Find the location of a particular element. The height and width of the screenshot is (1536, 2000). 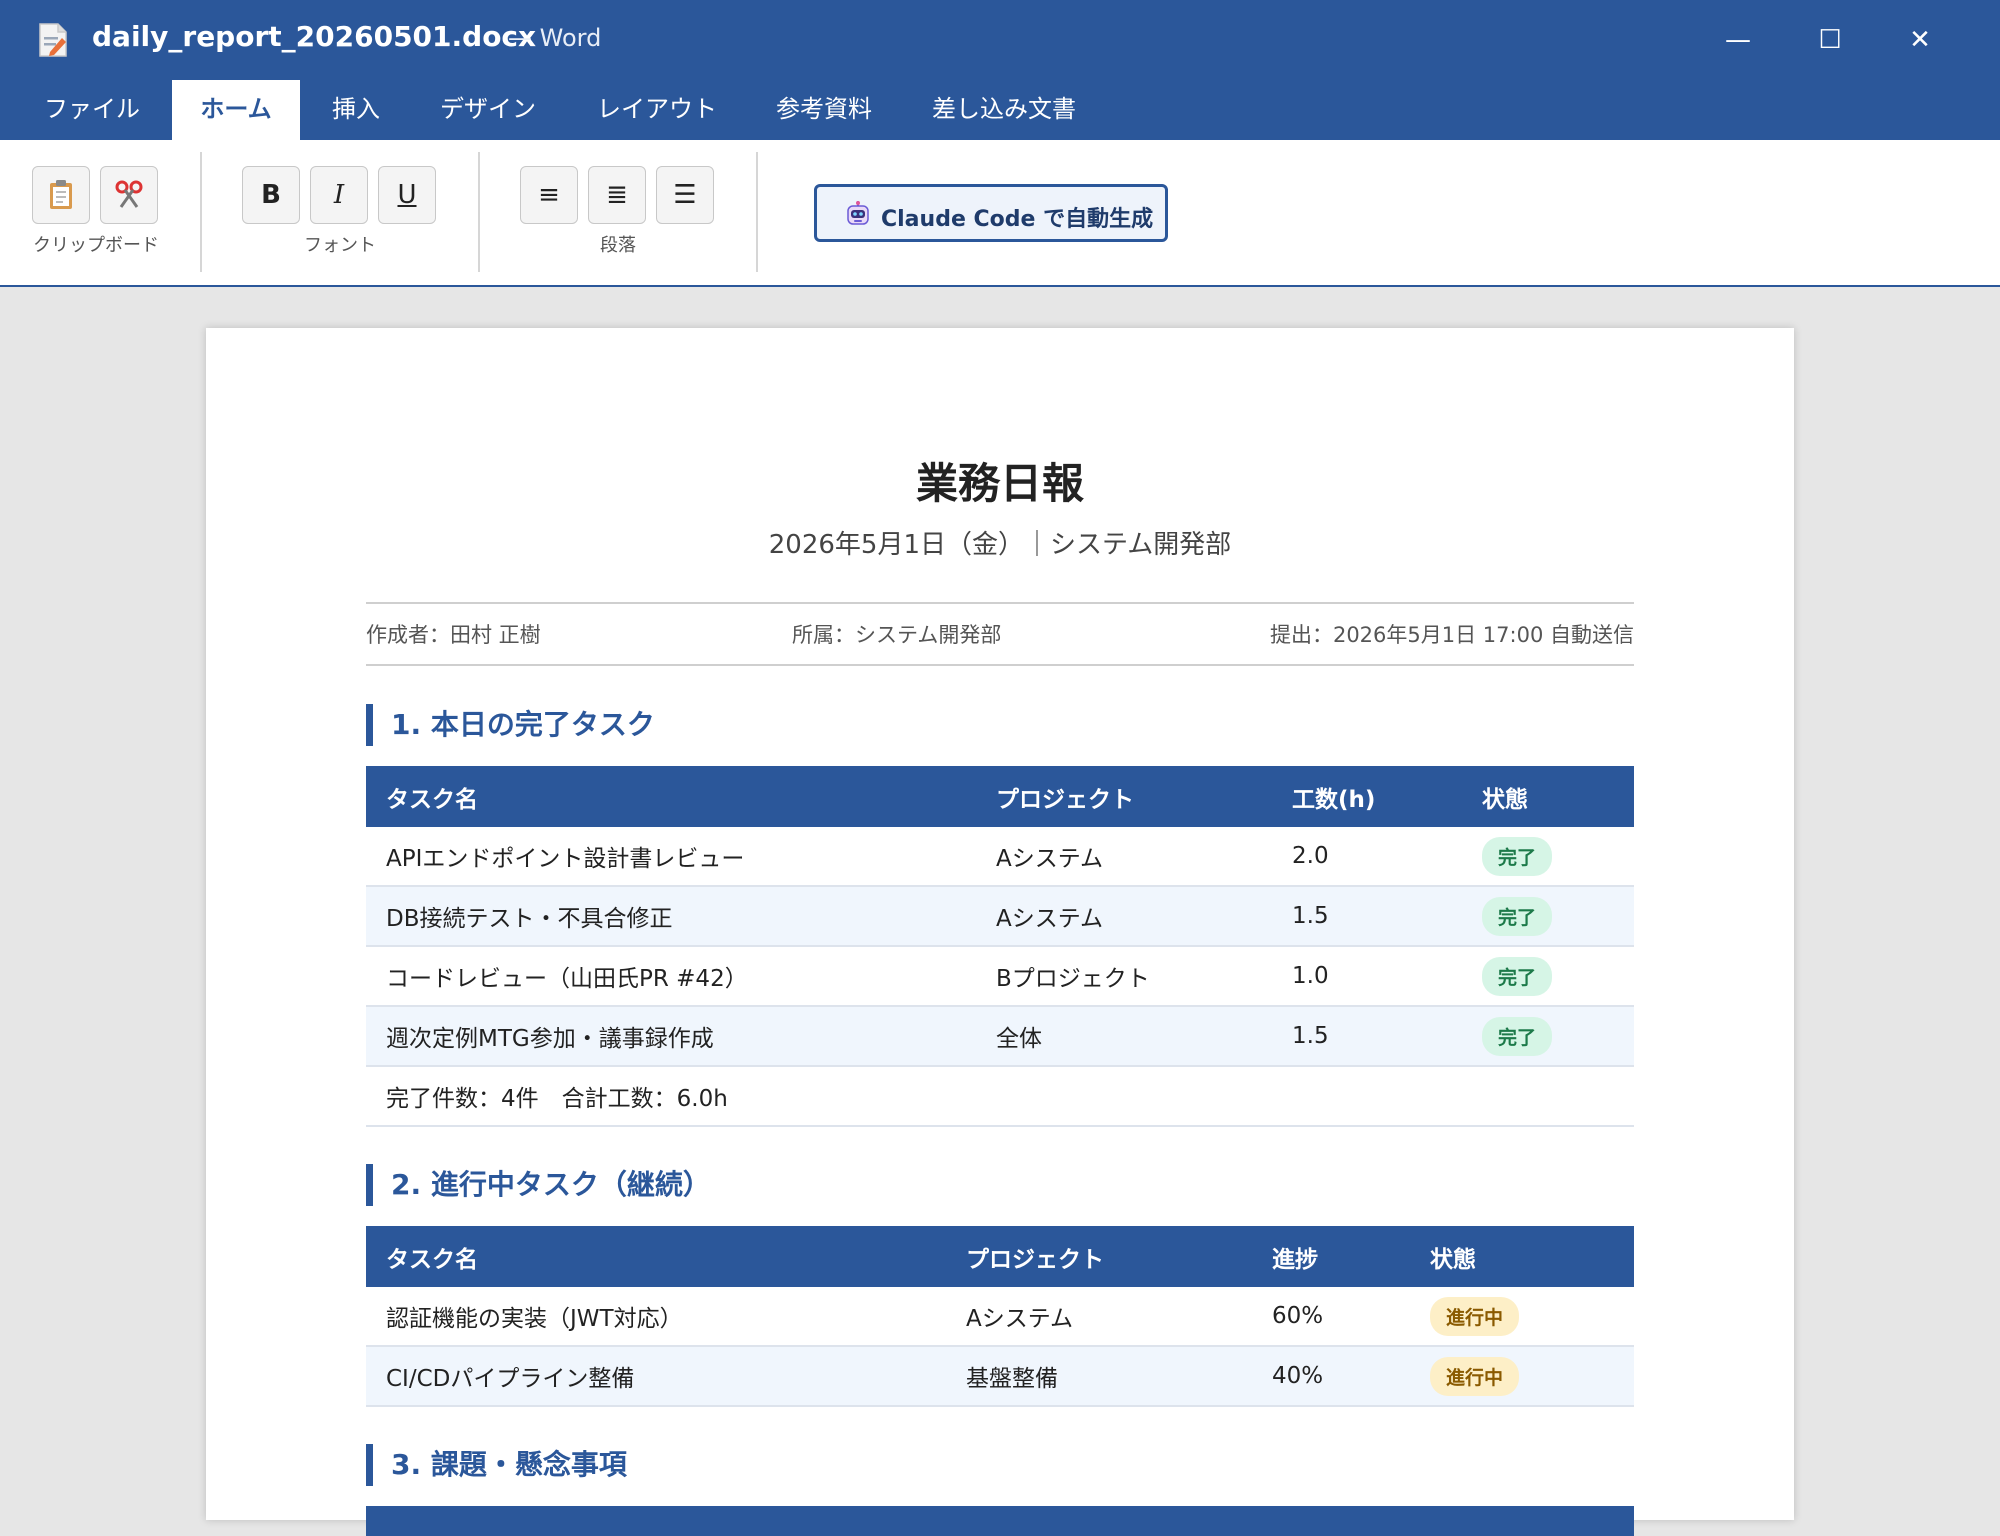

word-document-icon is located at coordinates (53, 40).